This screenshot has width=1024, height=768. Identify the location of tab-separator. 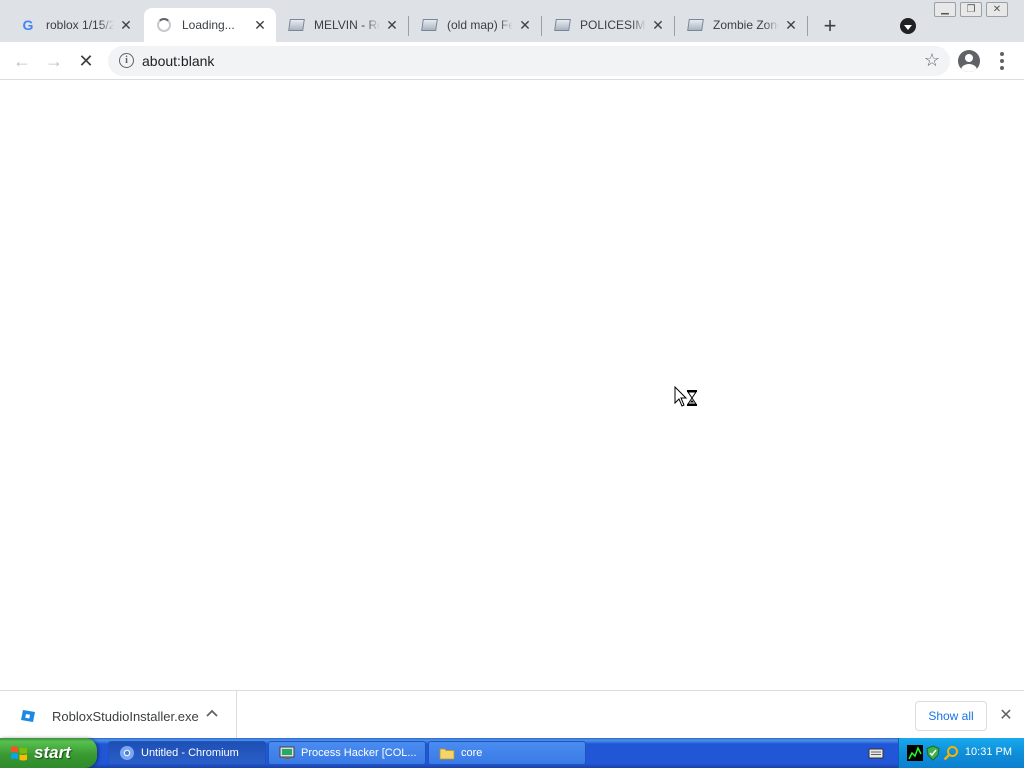
(807, 26).